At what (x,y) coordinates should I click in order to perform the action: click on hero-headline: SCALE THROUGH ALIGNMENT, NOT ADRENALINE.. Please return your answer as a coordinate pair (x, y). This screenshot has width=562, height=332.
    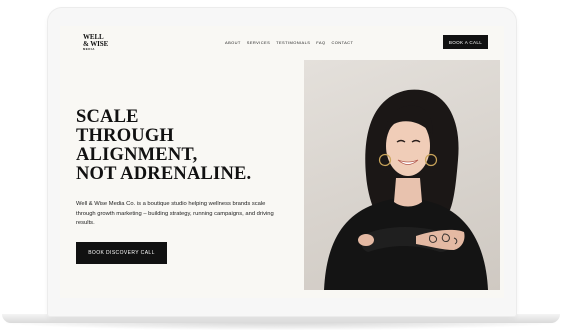
    Looking at the image, I should click on (186, 146).